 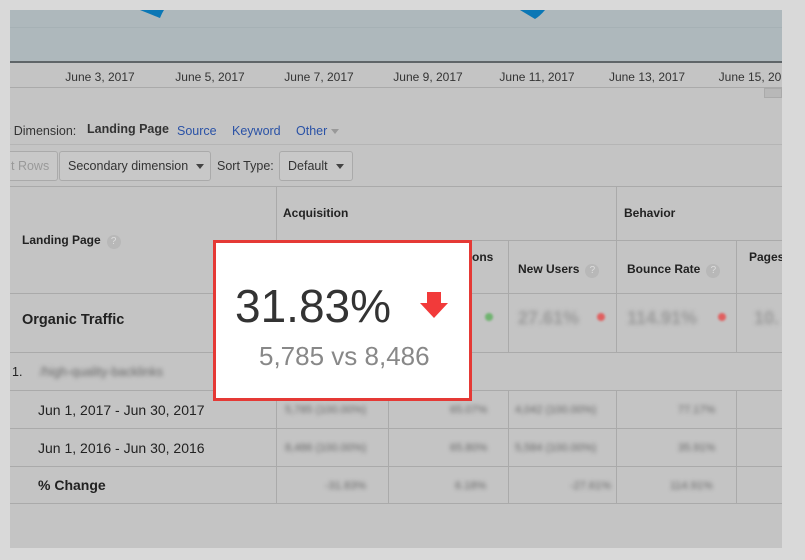 What do you see at coordinates (647, 77) in the screenshot?
I see `x-tick: June 13, 2017` at bounding box center [647, 77].